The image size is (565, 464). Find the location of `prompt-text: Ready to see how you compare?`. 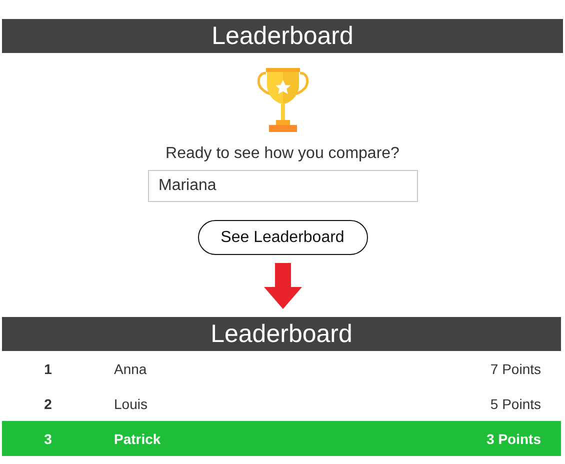

prompt-text: Ready to see how you compare? is located at coordinates (283, 154).